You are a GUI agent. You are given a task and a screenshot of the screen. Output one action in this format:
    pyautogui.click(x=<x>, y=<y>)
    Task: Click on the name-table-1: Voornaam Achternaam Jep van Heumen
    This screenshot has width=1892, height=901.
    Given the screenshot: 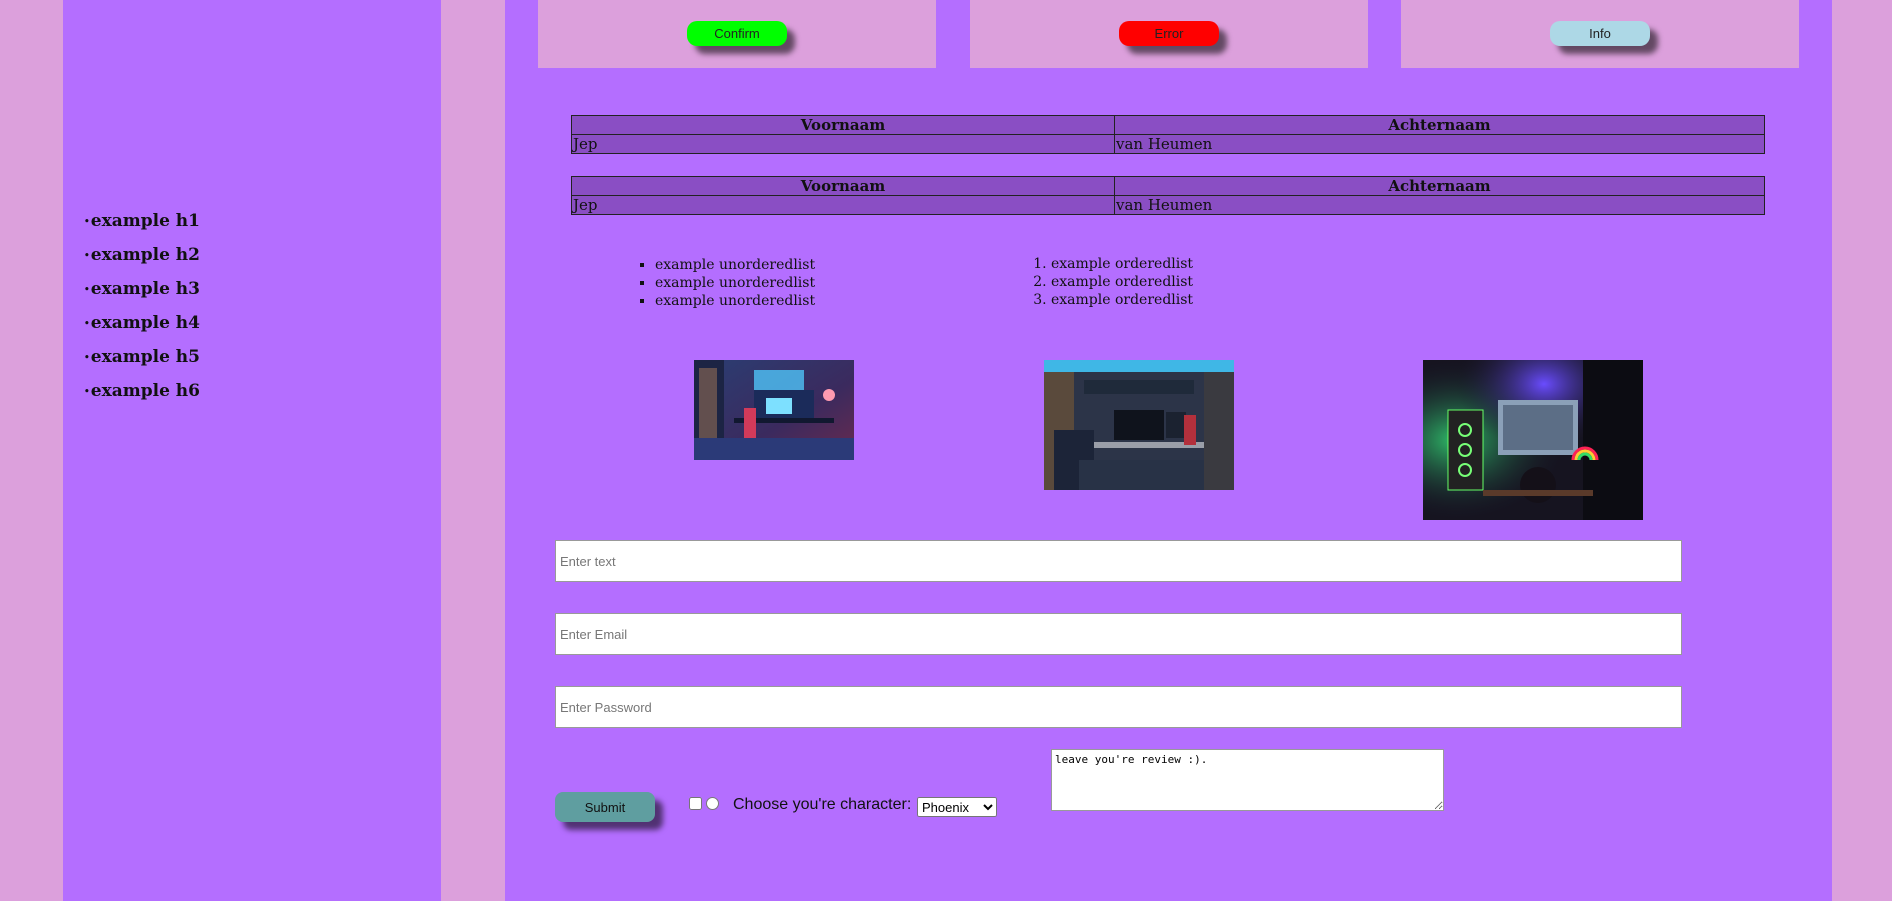 What is the action you would take?
    pyautogui.click(x=1168, y=134)
    